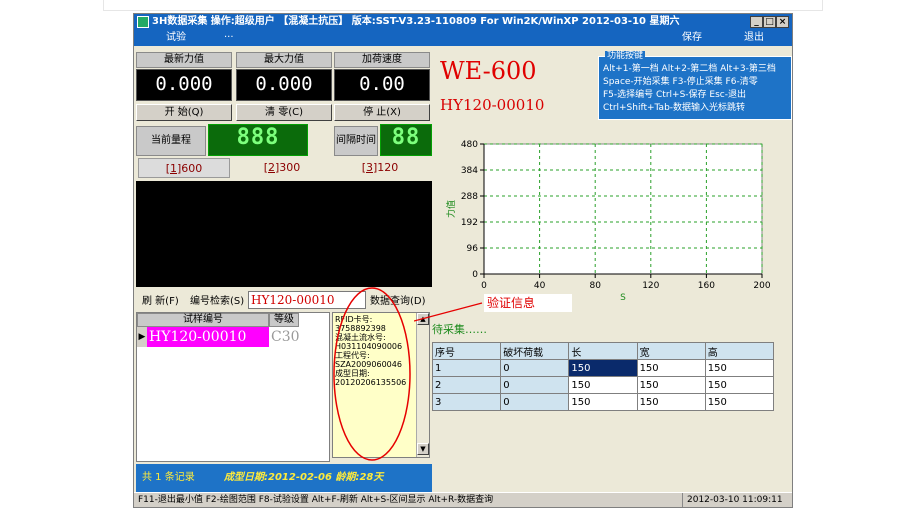 This screenshot has width=911, height=521. What do you see at coordinates (625, 56) in the screenshot?
I see `function-keys-title: 功能按键` at bounding box center [625, 56].